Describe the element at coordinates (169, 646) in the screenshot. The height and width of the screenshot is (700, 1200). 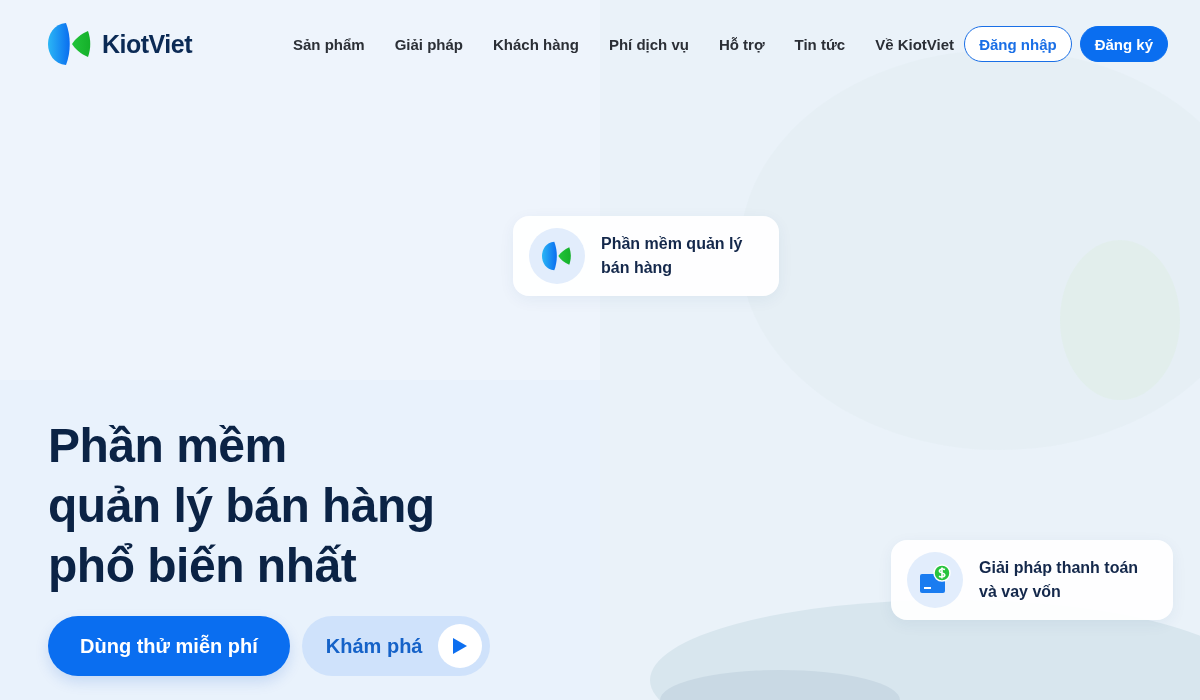
I see `free-trial-button: Dùng thử miễn phí` at that location.